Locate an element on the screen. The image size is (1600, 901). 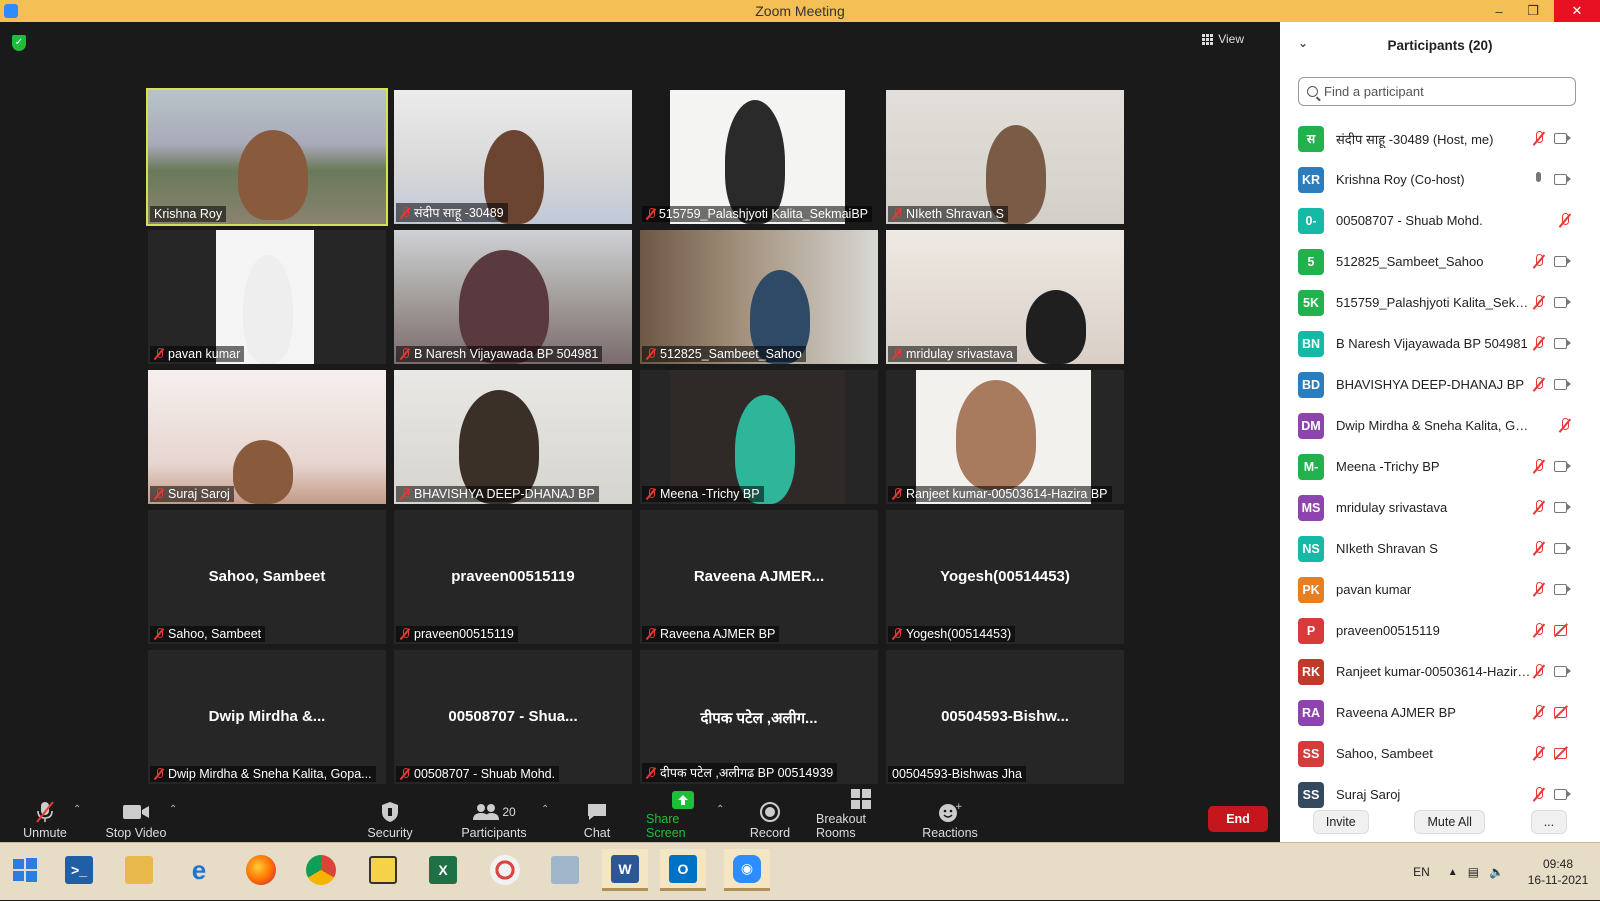
record-button: Record is located at coordinates (770, 820).